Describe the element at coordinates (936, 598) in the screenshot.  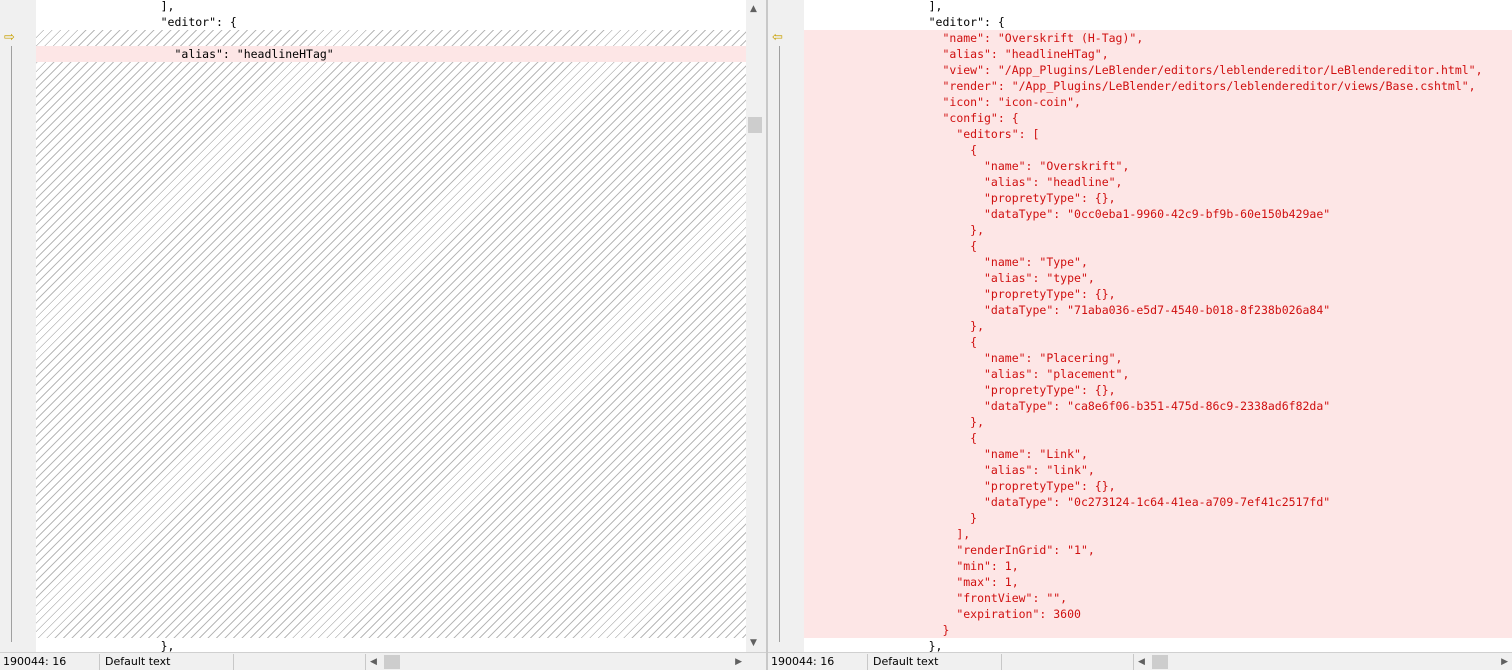
I see `code-line: "frontView": "",` at that location.